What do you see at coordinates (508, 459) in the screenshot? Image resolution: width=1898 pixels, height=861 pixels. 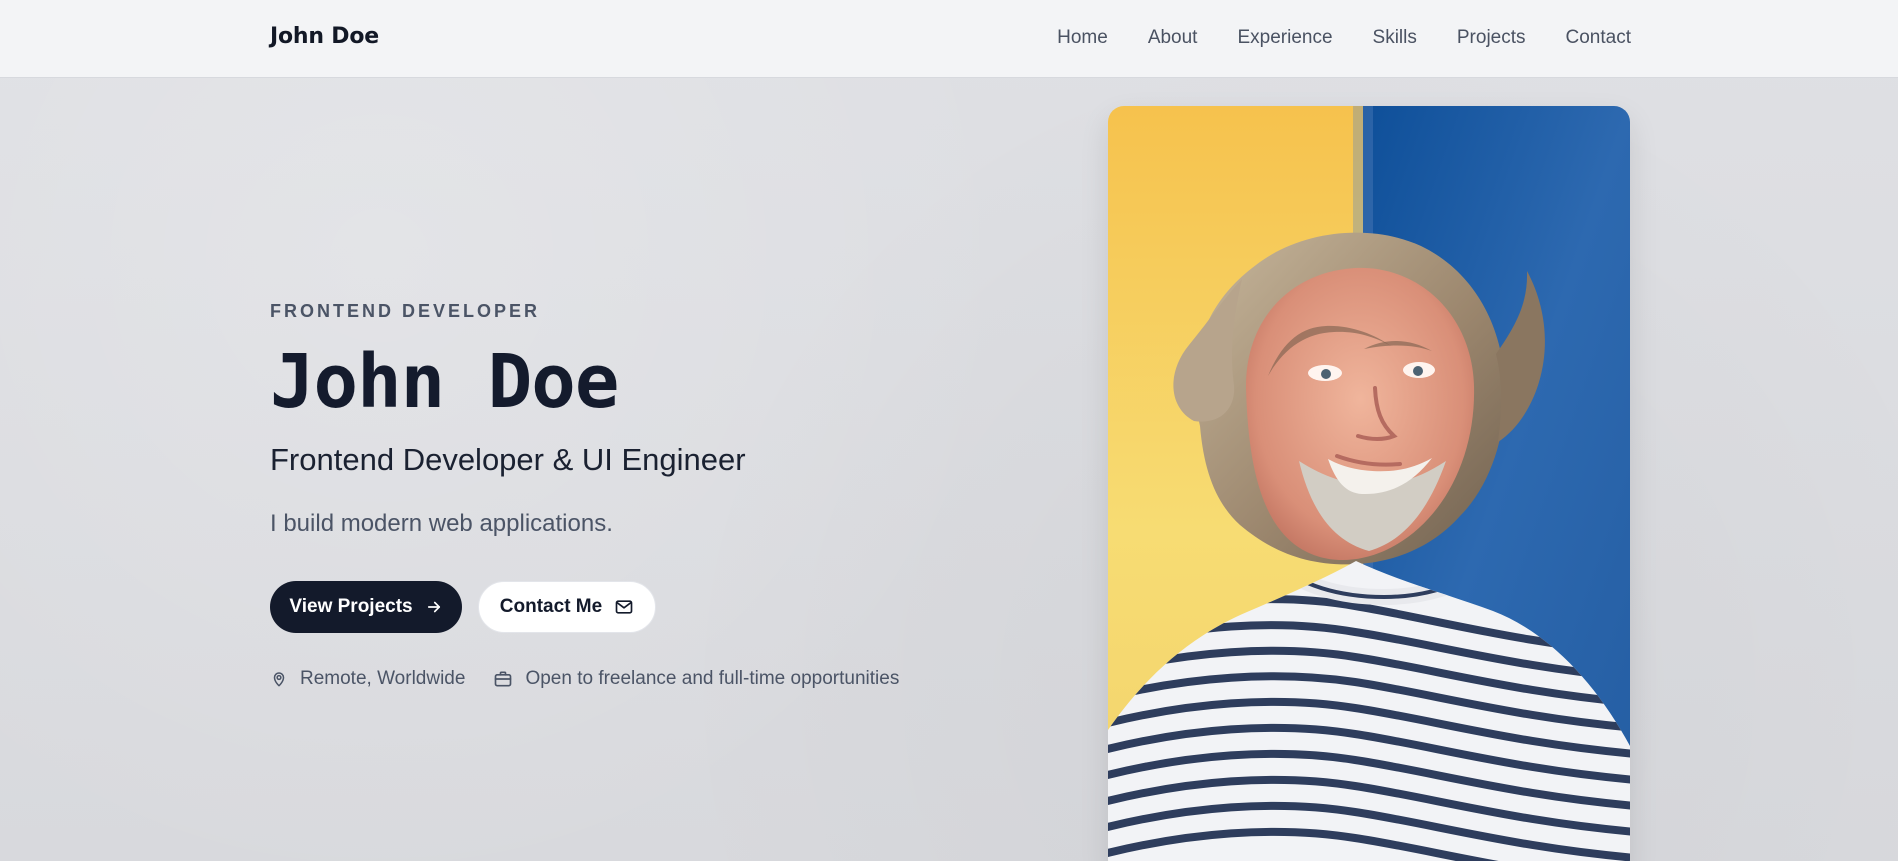 I see `hero-subtitle: Frontend Developer & UI Engineer` at bounding box center [508, 459].